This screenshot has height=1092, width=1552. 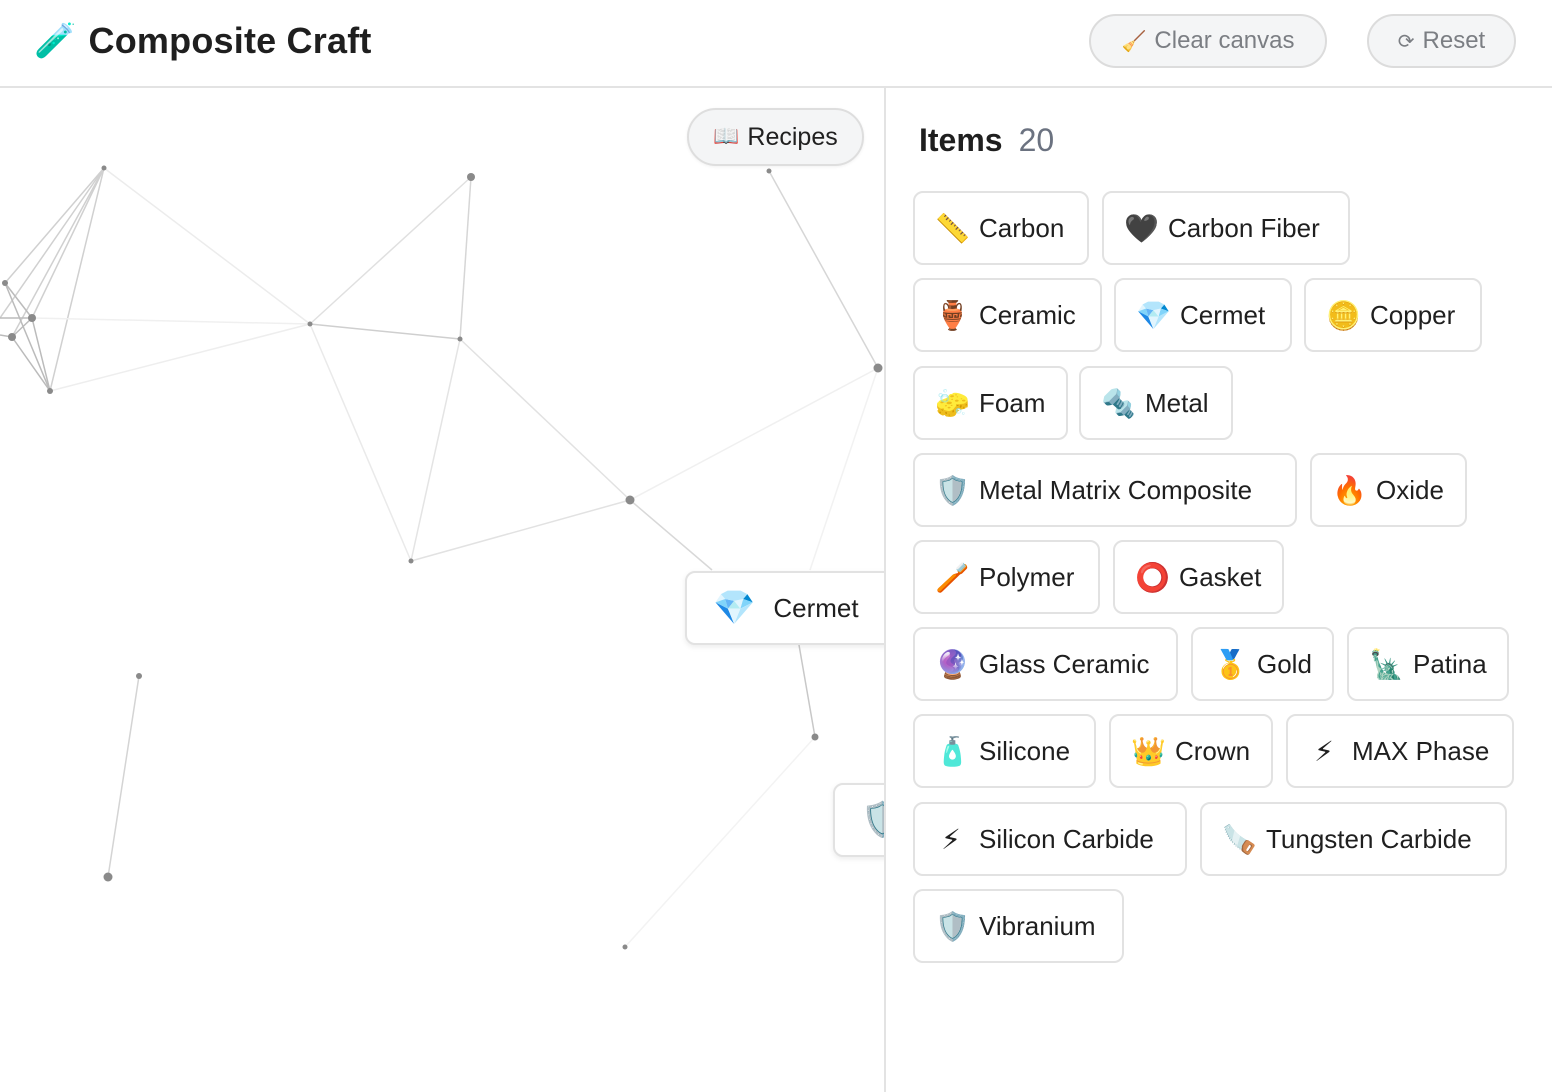 I want to click on item-chip-metal: 🔩 Metal, so click(x=1156, y=403).